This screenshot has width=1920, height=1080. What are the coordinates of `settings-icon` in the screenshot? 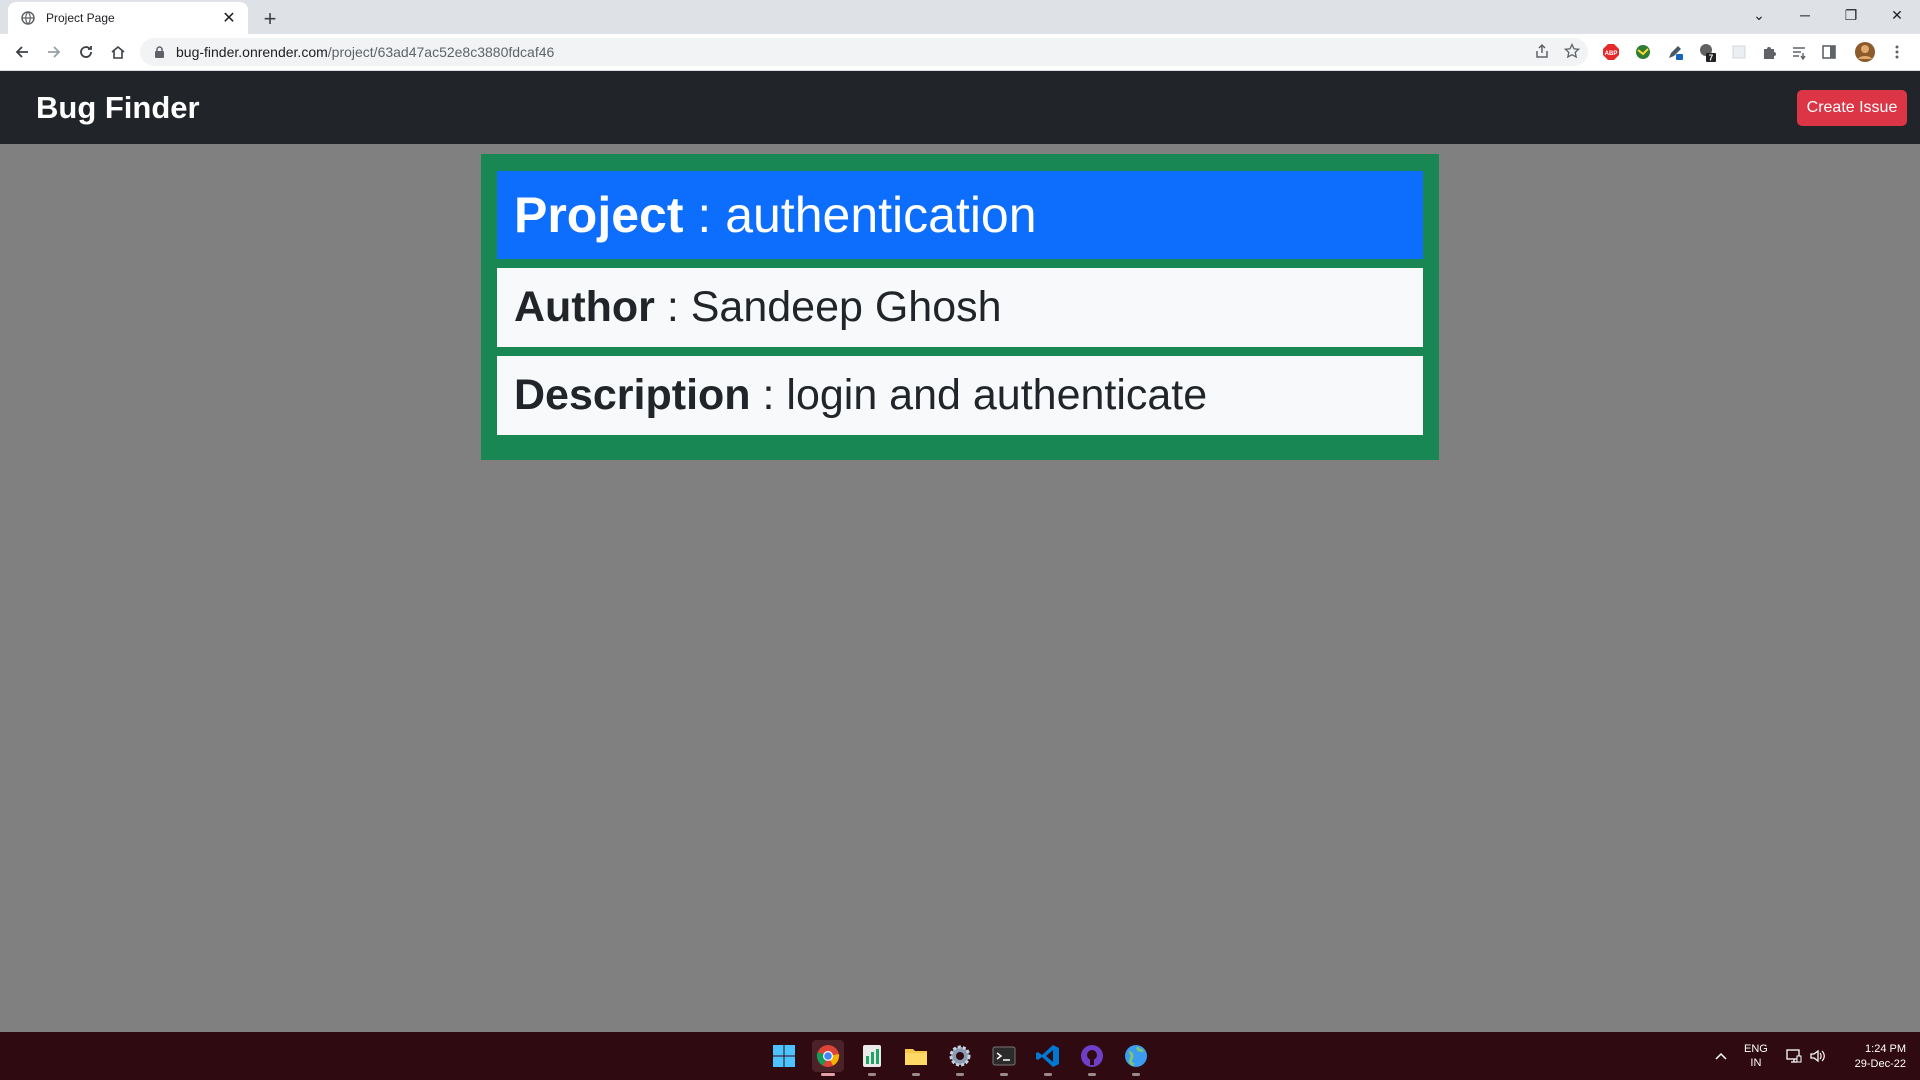 It's located at (960, 1058).